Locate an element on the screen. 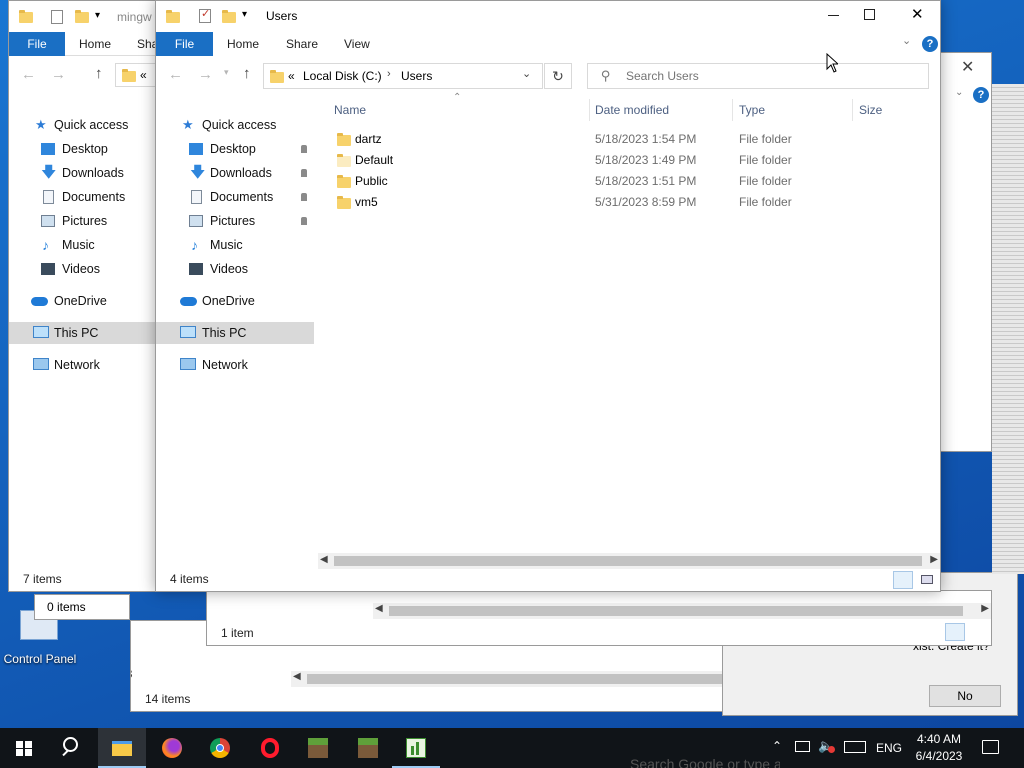 The image size is (1024, 768). bg1-hscroll: ◀ ▶ is located at coordinates (682, 611).